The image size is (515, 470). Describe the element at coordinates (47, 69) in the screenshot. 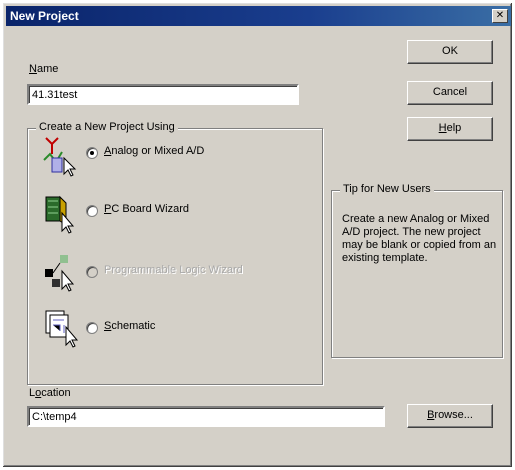

I see `name-label-rest: ame` at that location.